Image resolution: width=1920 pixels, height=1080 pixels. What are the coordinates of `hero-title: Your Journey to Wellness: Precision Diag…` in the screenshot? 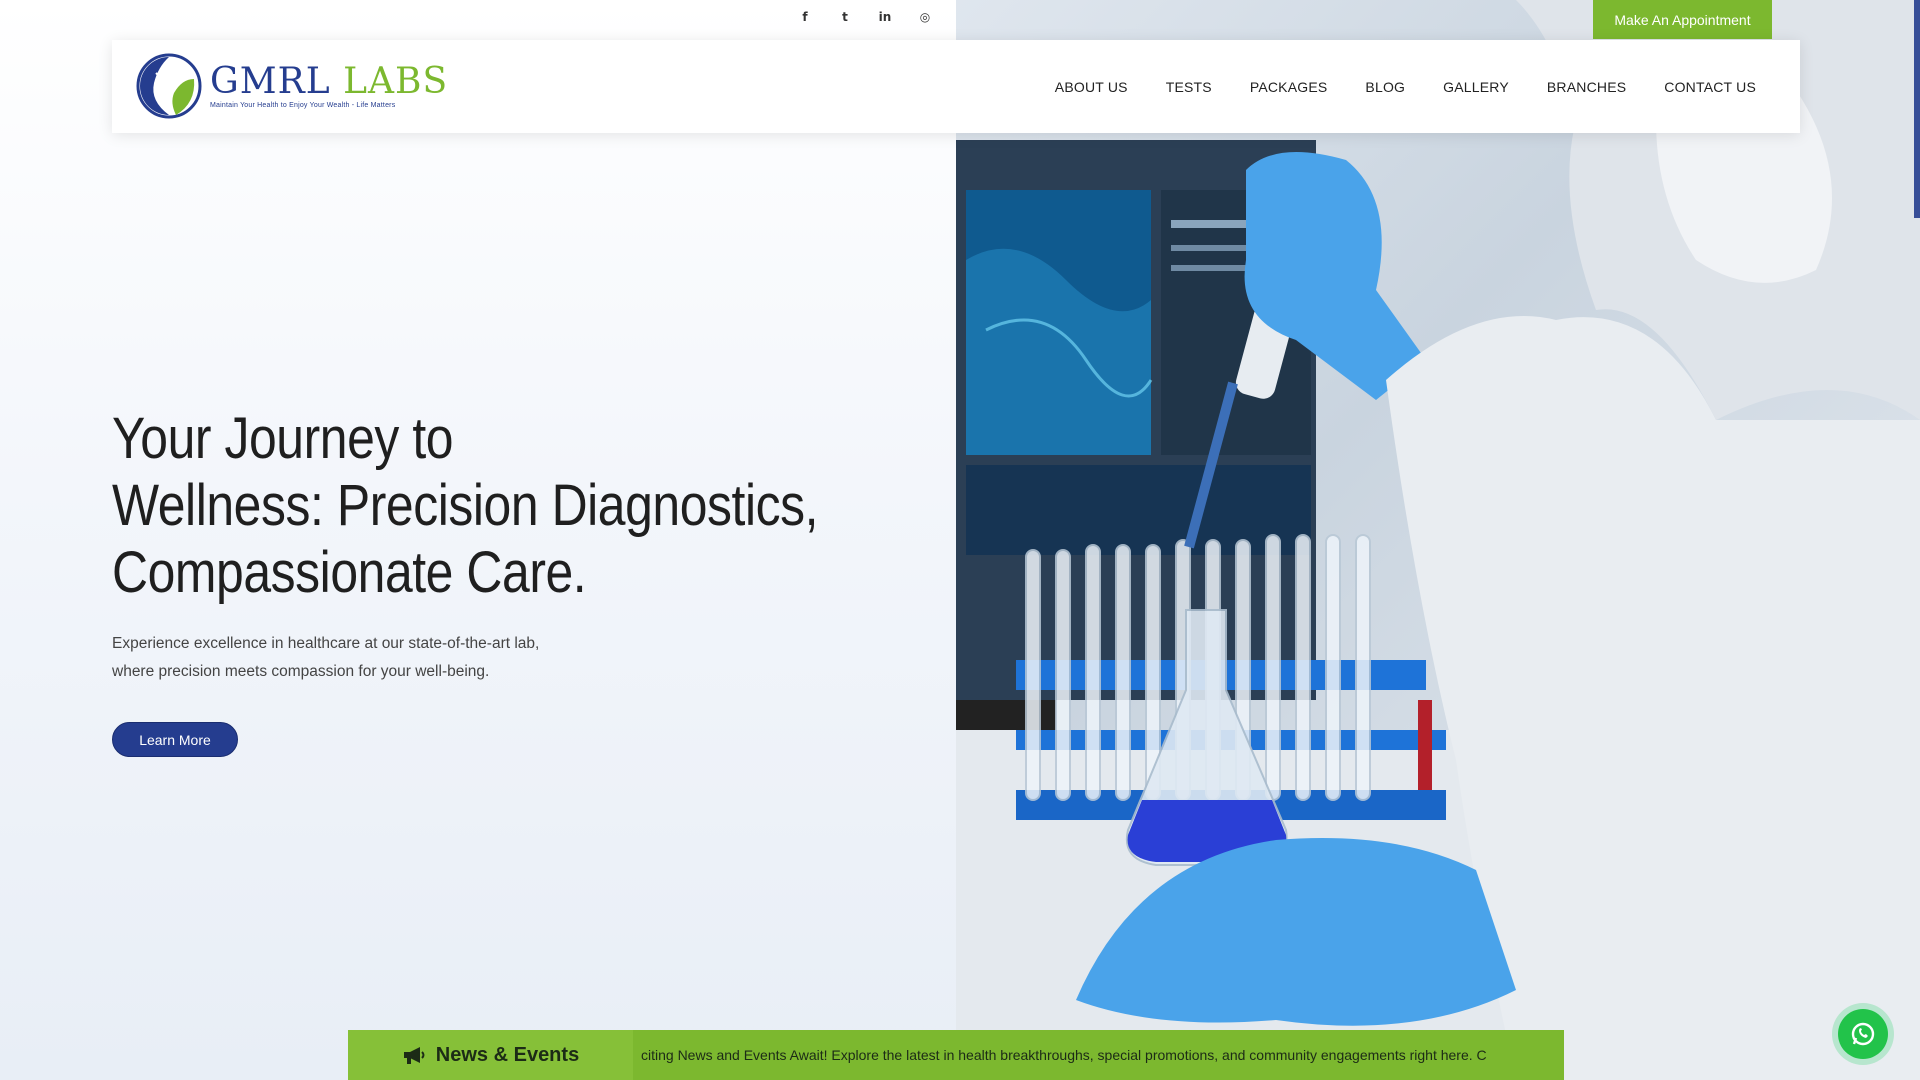 It's located at (465, 505).